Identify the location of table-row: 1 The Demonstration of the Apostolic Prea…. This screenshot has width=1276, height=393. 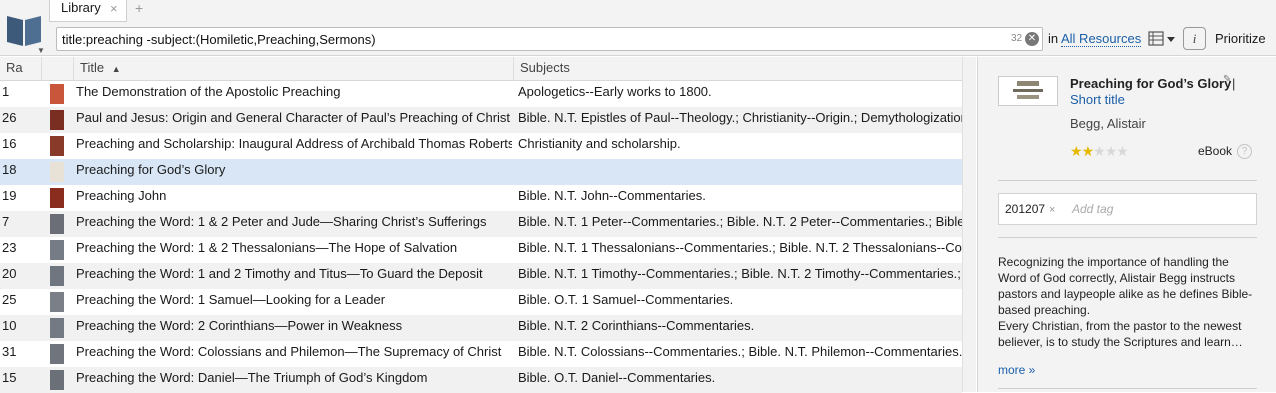
(481, 94).